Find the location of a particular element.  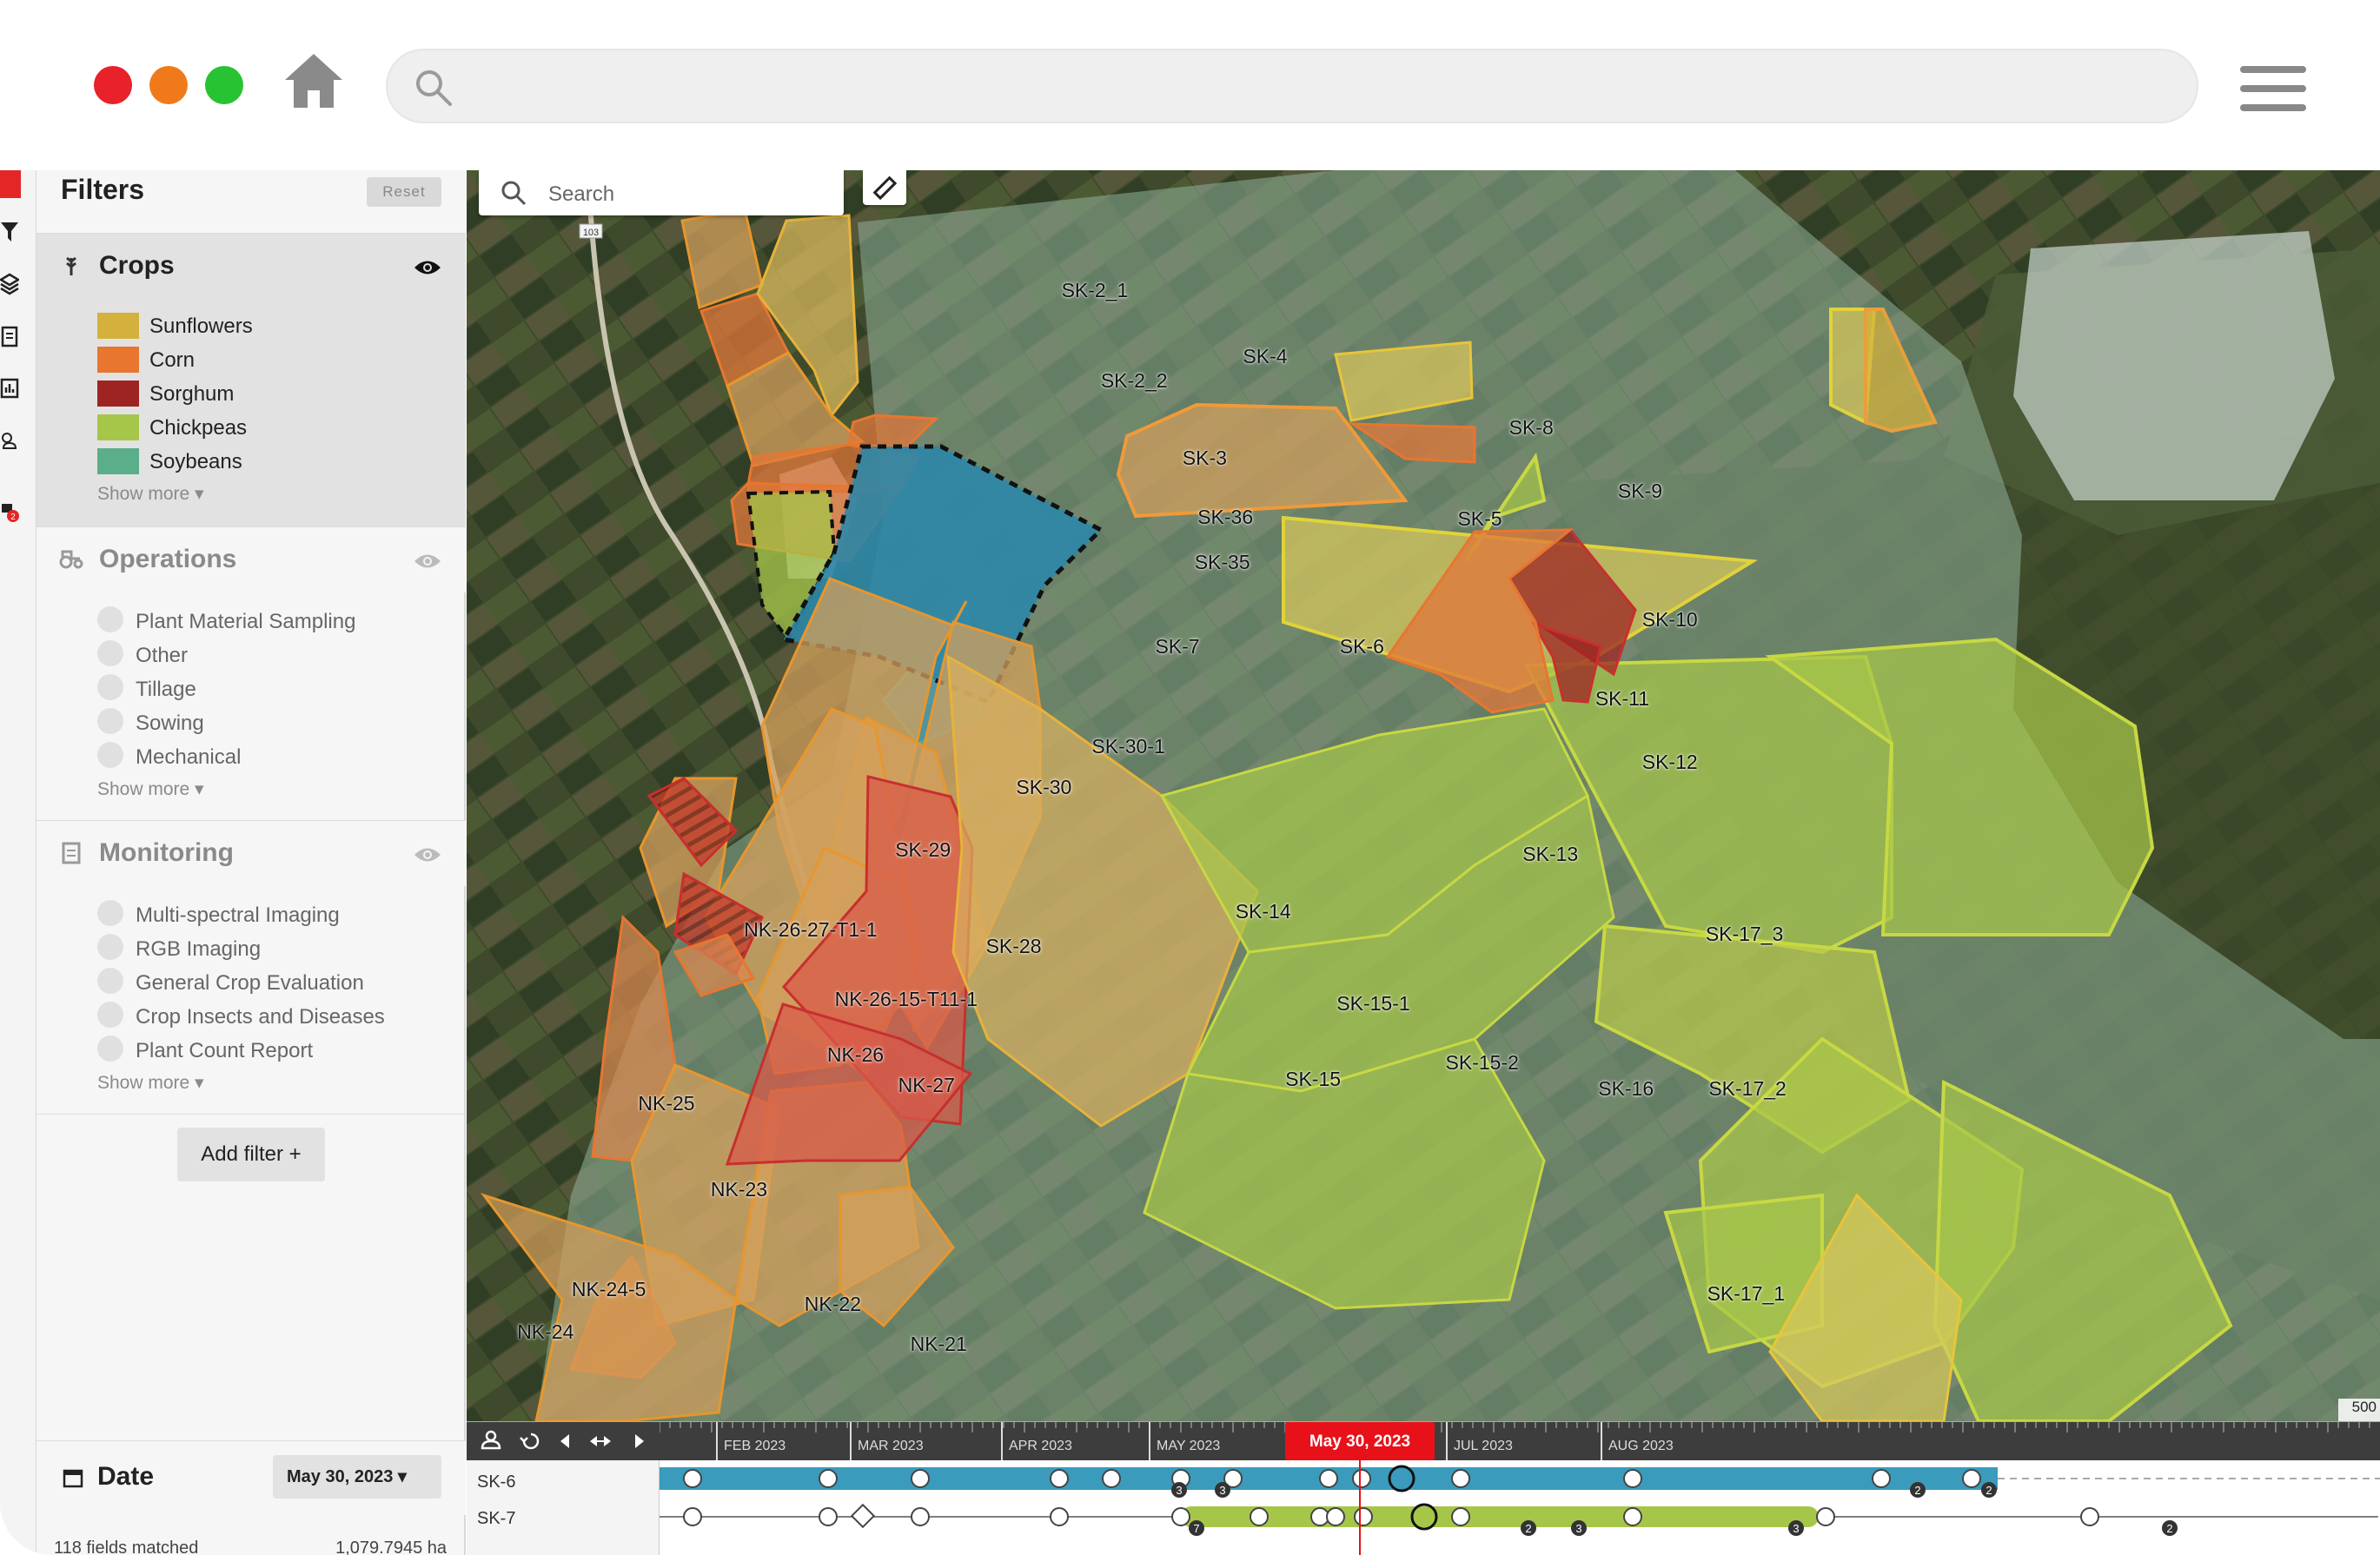

field-label: SK-11 is located at coordinates (1622, 699).